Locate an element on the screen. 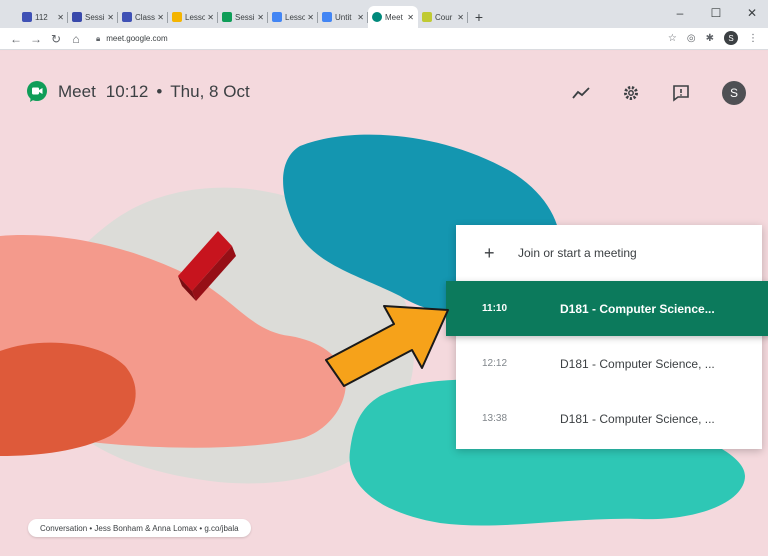  close-window-icon: ✕ is located at coordinates (752, 13).